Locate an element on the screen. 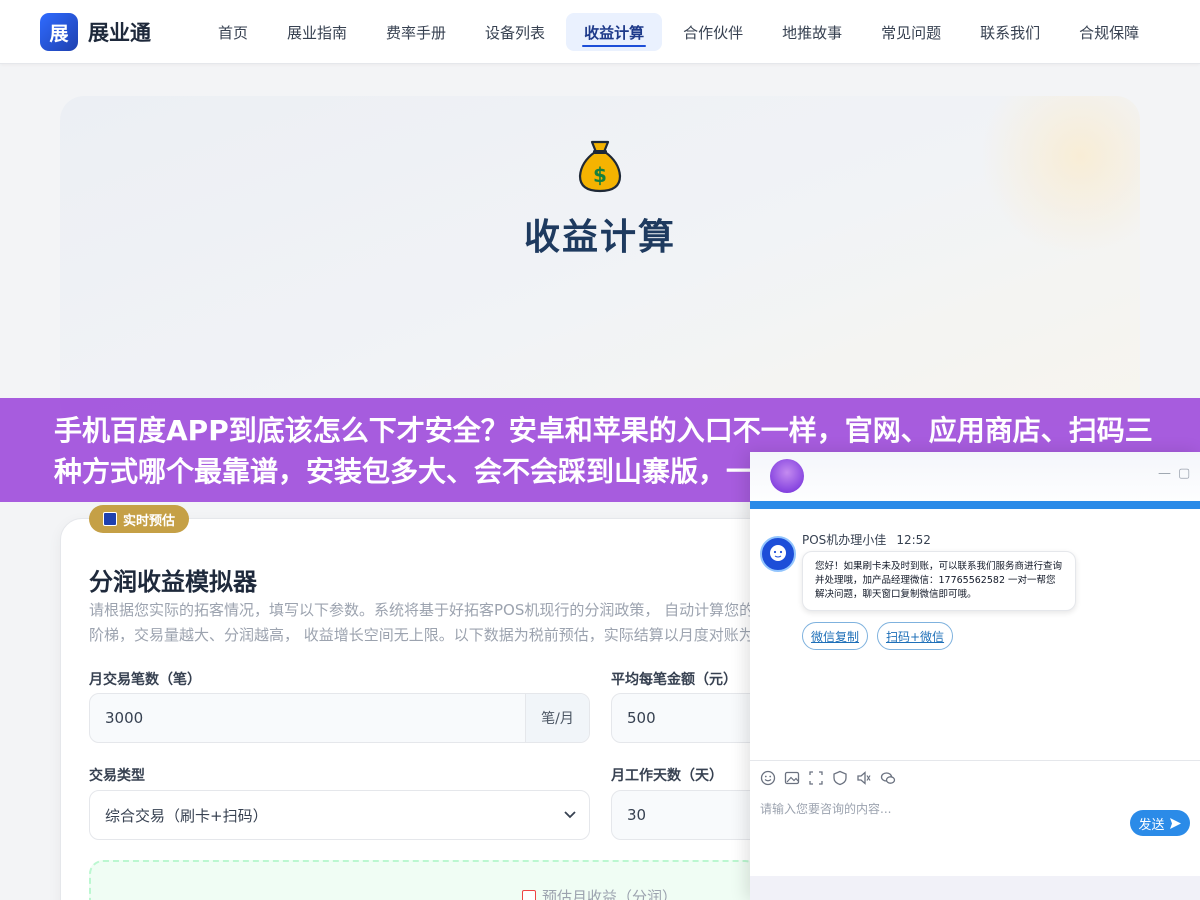 The image size is (1200, 900). chat-divider is located at coordinates (975, 760).